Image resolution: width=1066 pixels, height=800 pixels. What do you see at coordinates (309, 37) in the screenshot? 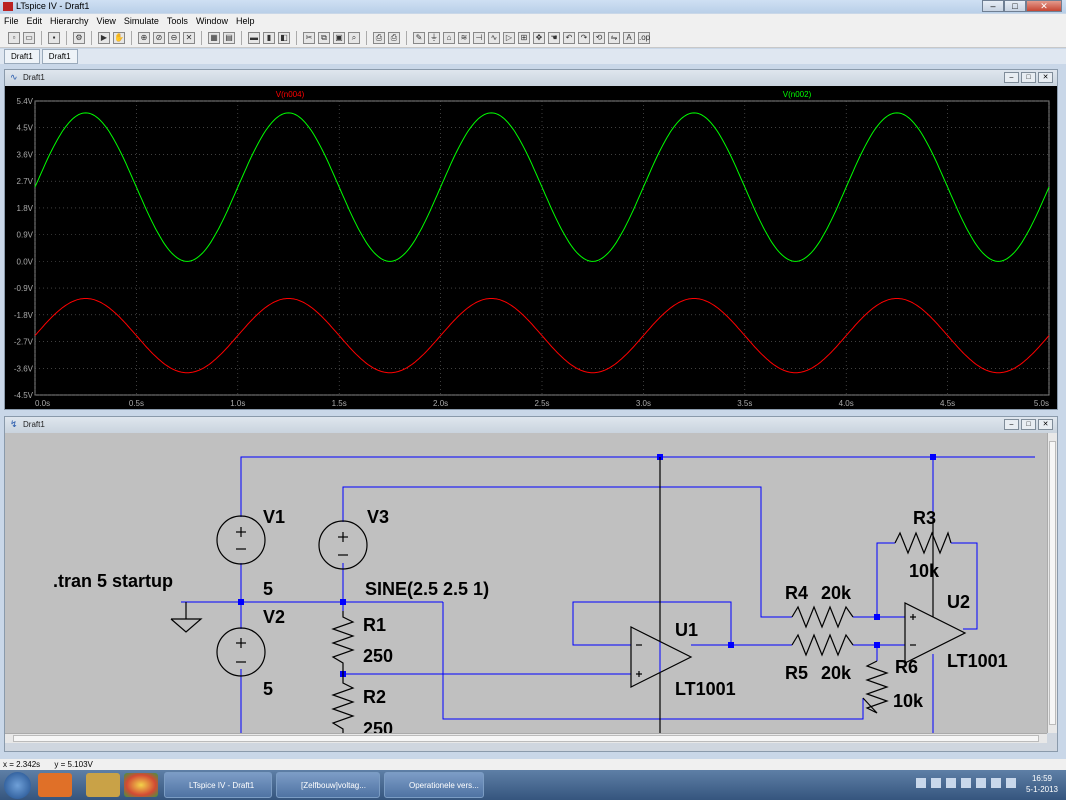
I see `cut-icon: ✂` at bounding box center [309, 37].